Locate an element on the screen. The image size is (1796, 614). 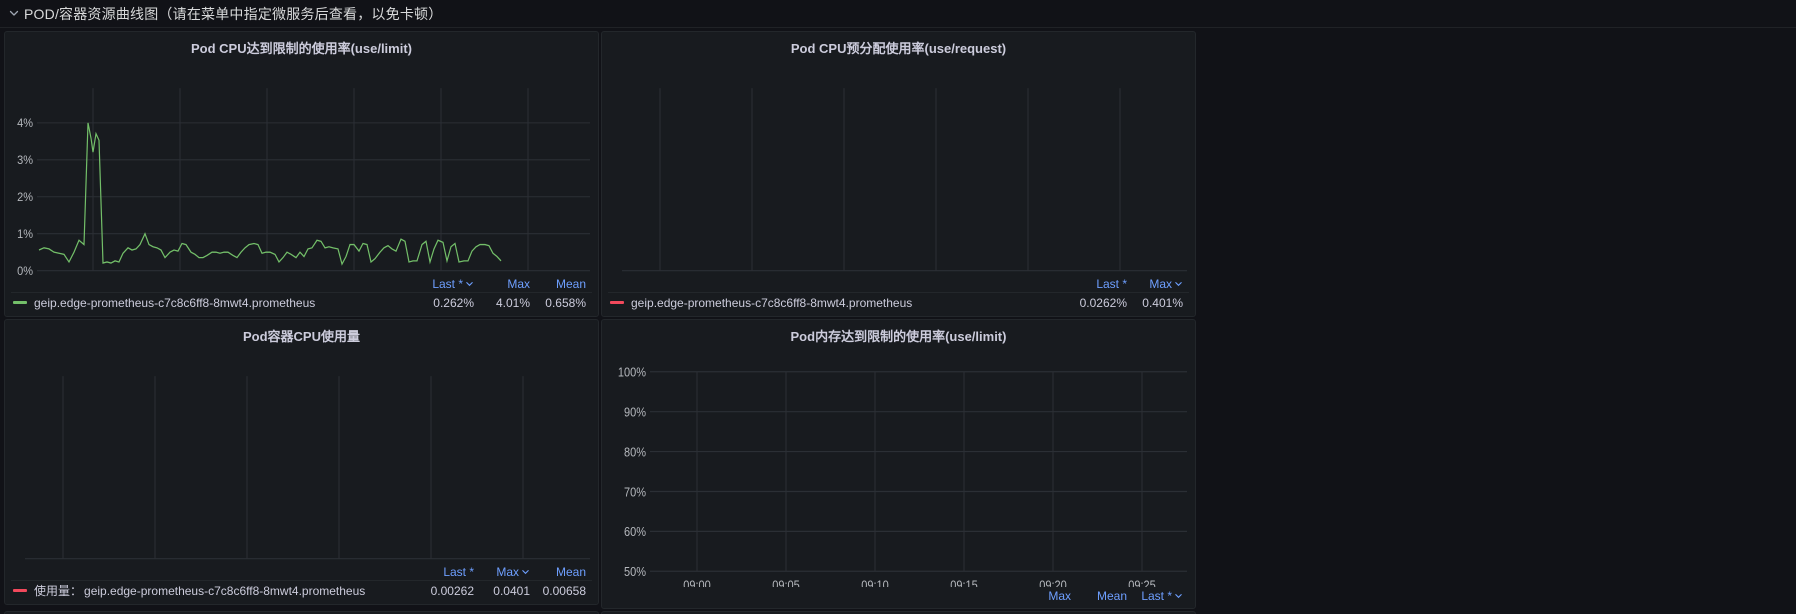
panel-title: Pod CPU达到限制的使用率(use/limit) is located at coordinates (301, 48).